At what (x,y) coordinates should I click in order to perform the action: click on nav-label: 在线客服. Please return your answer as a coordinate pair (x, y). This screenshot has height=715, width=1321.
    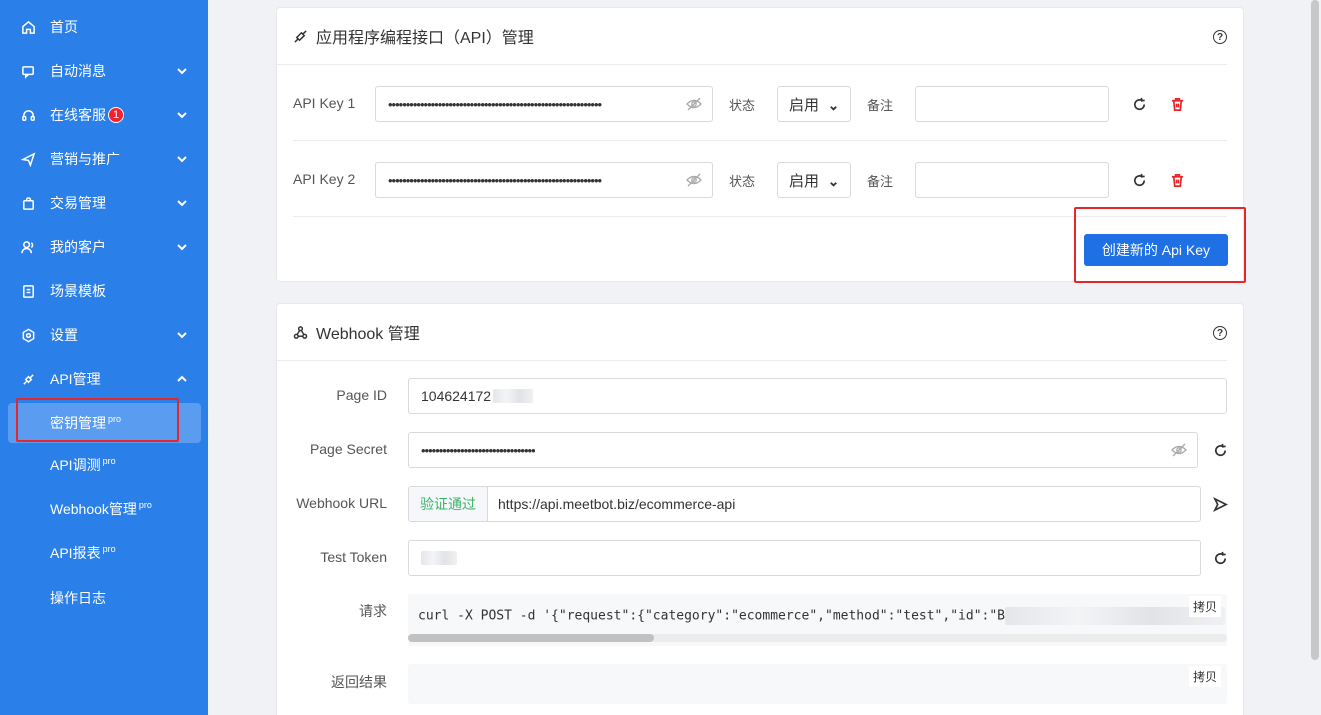
    Looking at the image, I should click on (78, 115).